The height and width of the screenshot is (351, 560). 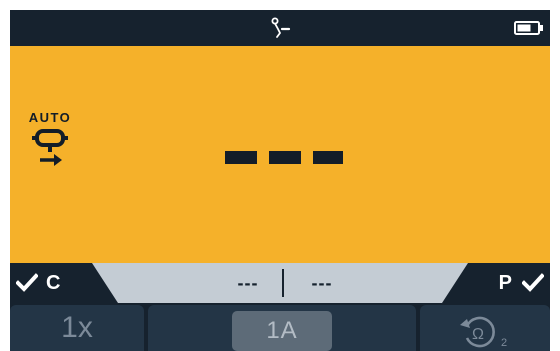 What do you see at coordinates (248, 283) in the screenshot?
I see `limit-low-value: ---` at bounding box center [248, 283].